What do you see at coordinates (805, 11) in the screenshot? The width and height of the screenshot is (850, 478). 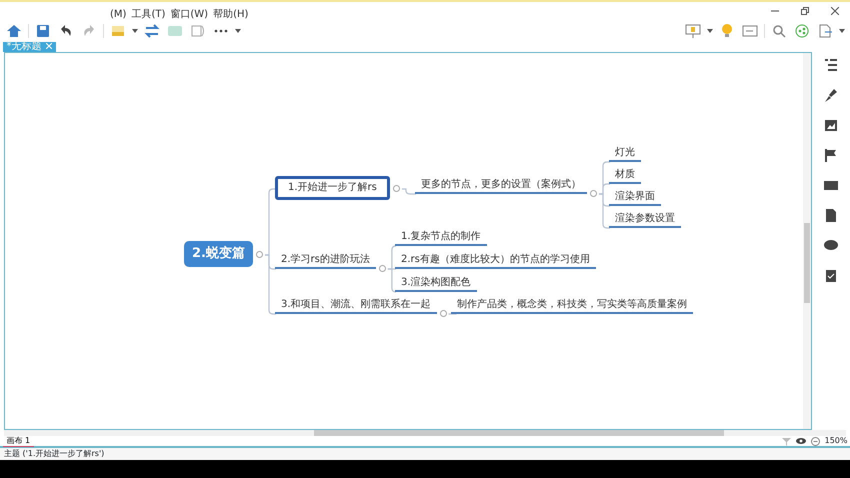 I see `restore-icon` at bounding box center [805, 11].